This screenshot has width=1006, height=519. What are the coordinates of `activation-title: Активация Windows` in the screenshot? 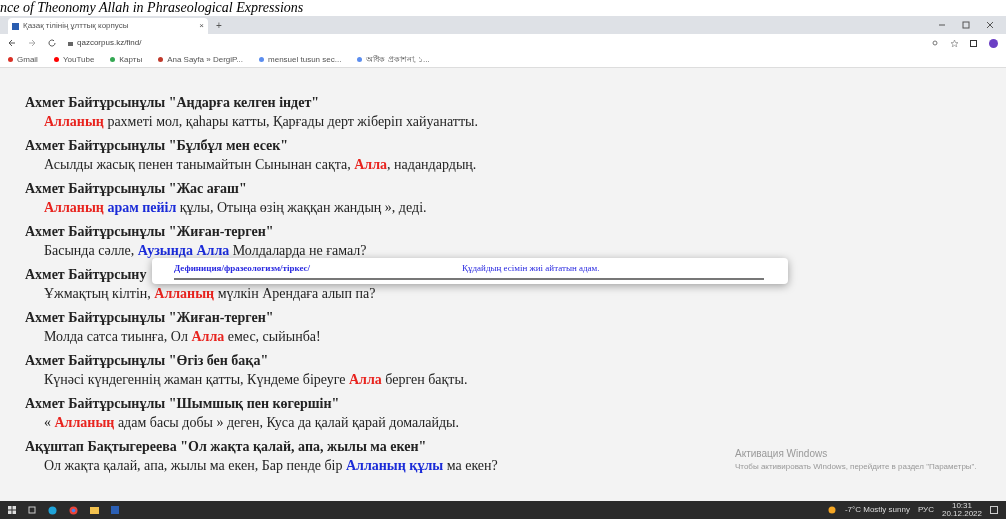 It's located at (781, 454).